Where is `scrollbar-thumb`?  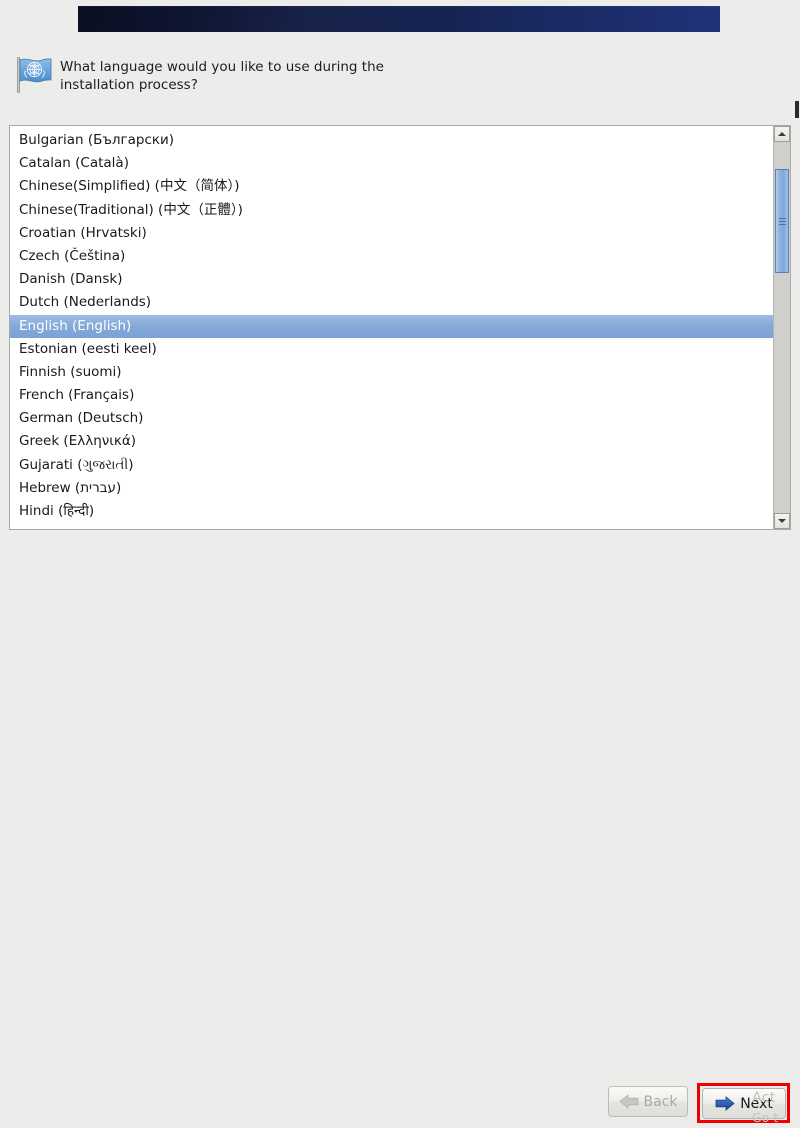 scrollbar-thumb is located at coordinates (782, 221).